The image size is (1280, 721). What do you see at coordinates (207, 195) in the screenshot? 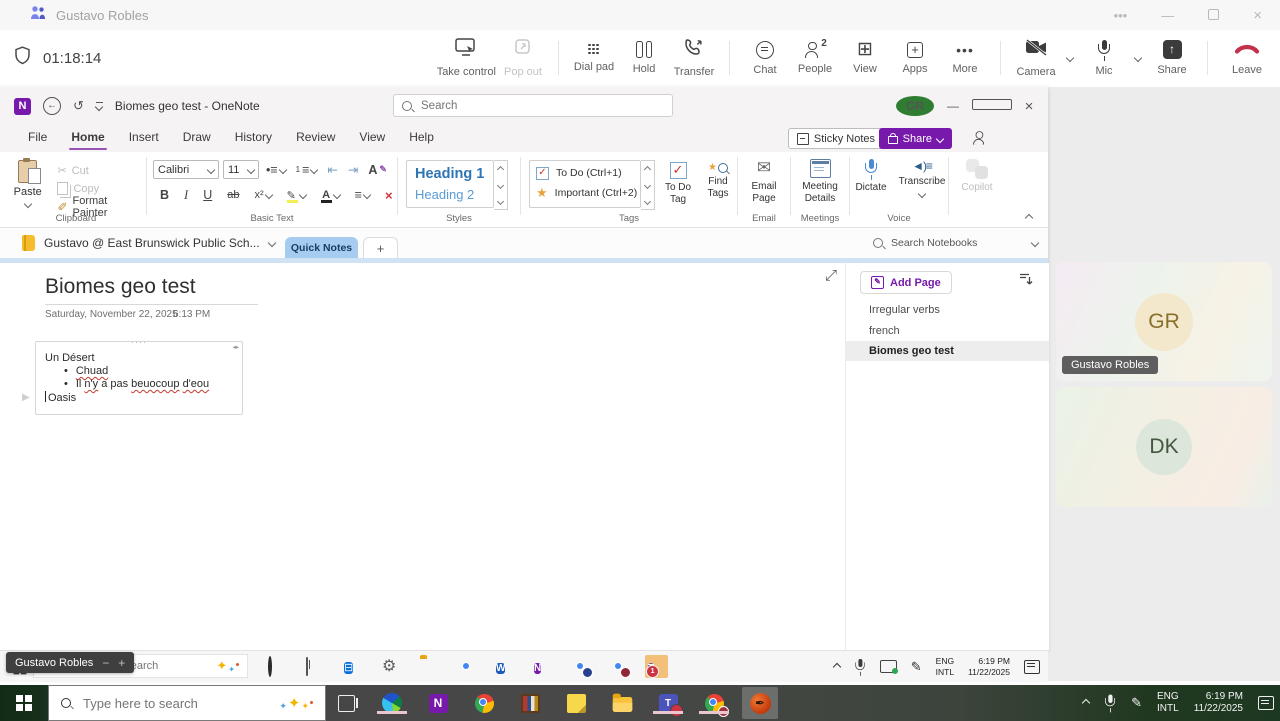
I see `underline-button: U` at bounding box center [207, 195].